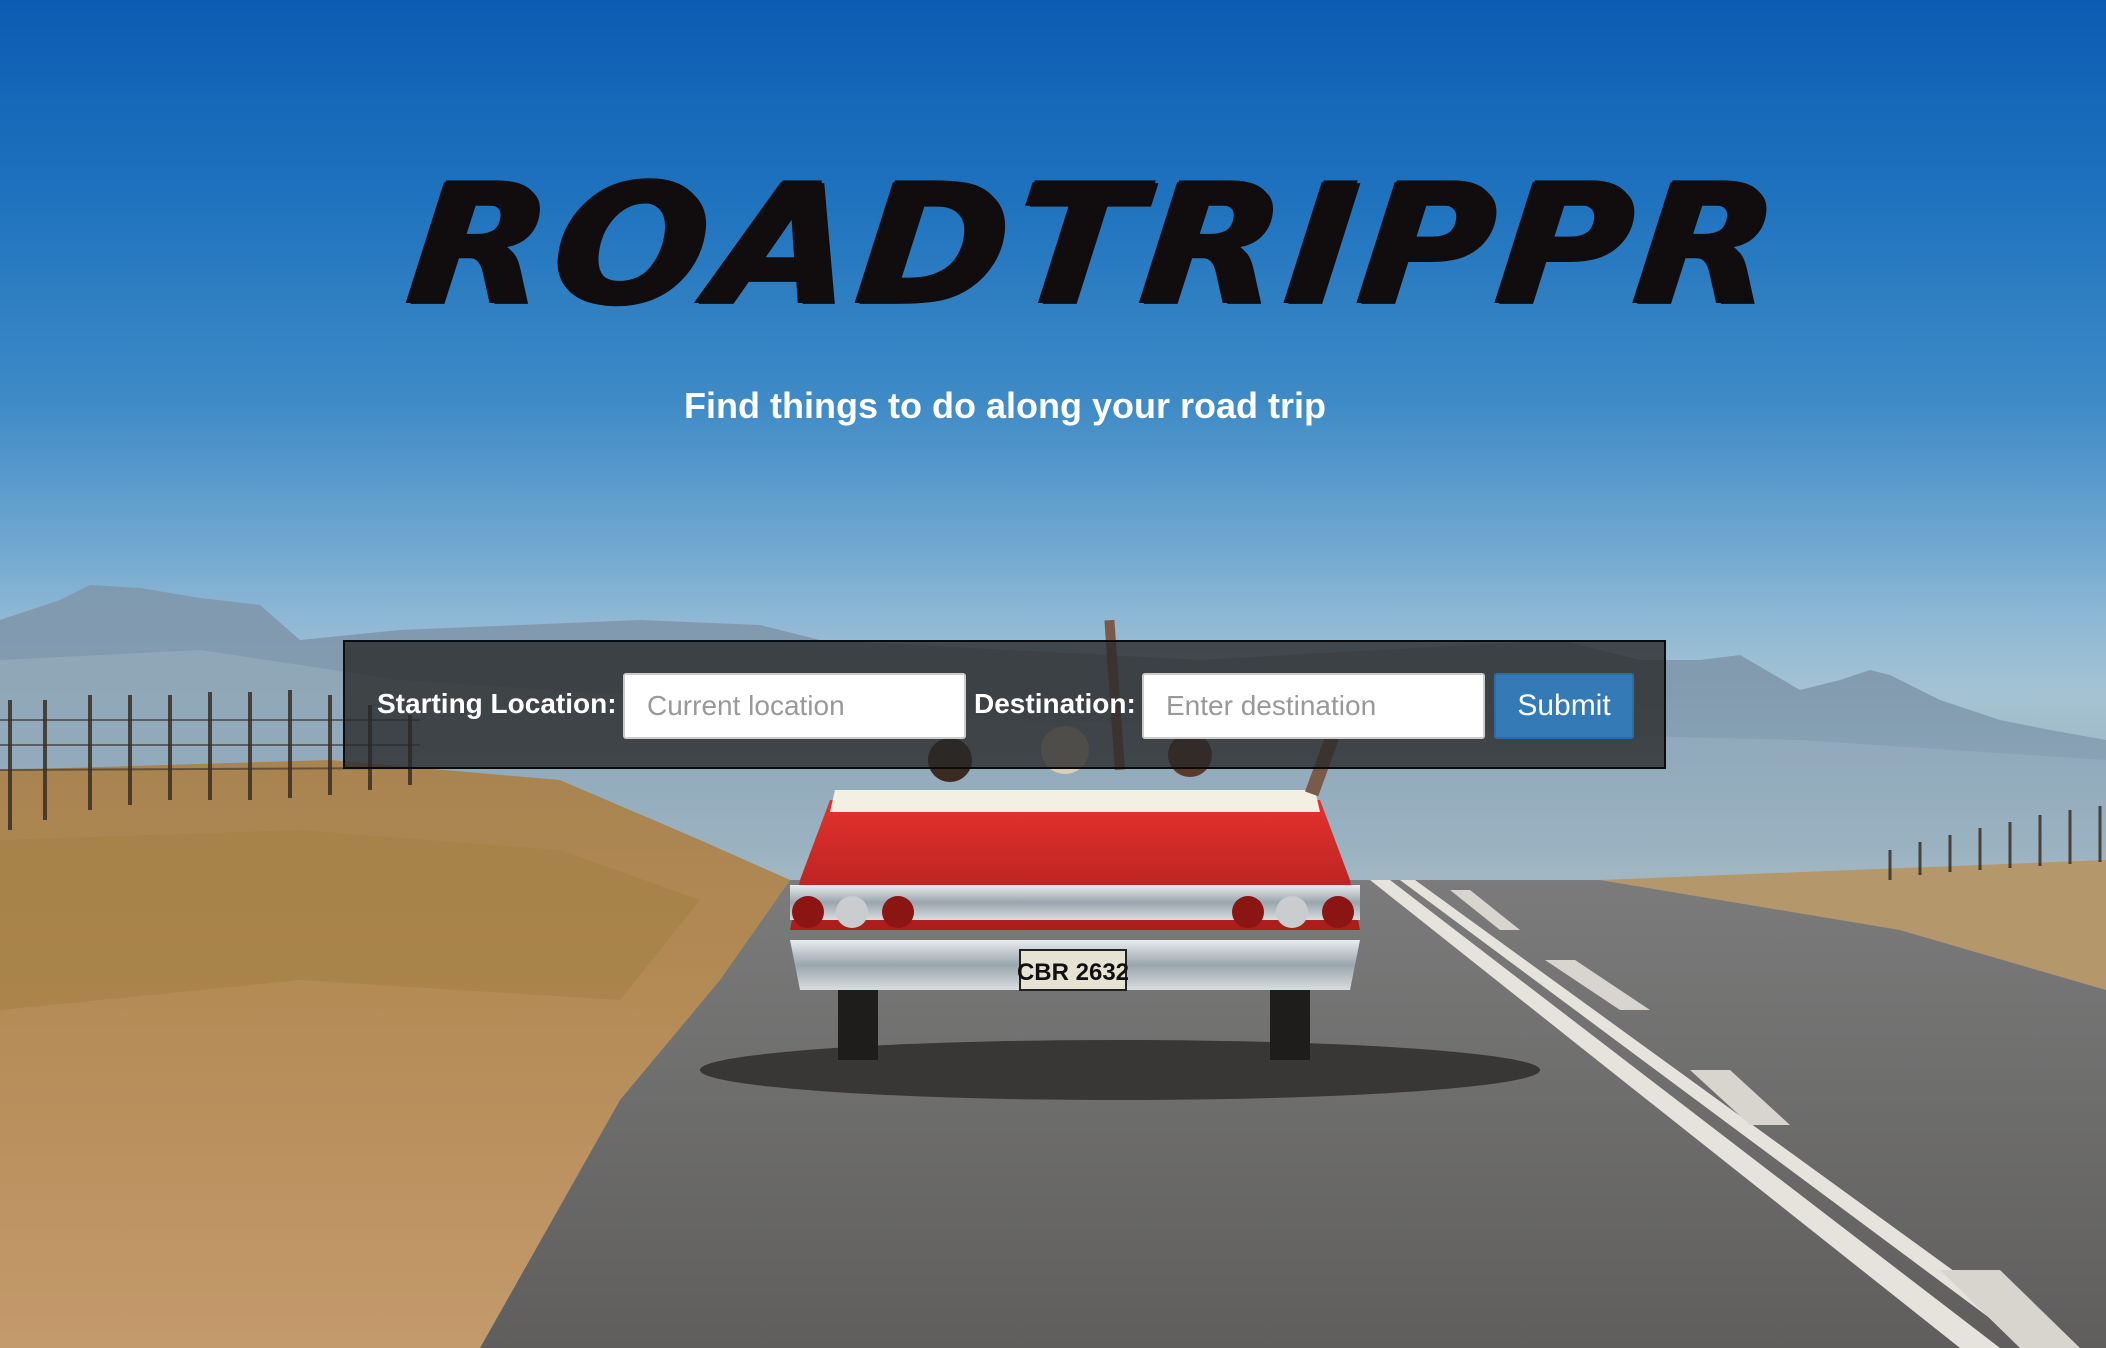  I want to click on roadtrippr-logo: ROADTRIPPR, so click(1095, 245).